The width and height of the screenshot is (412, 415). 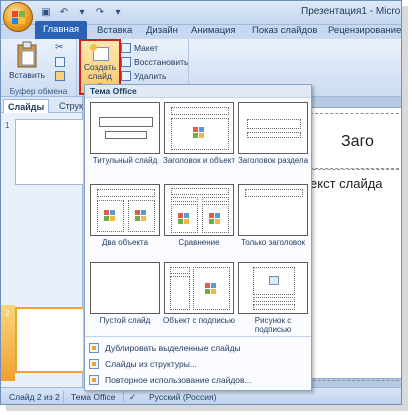 I want to click on layout-label: Заголовок раздела, so click(x=273, y=160).